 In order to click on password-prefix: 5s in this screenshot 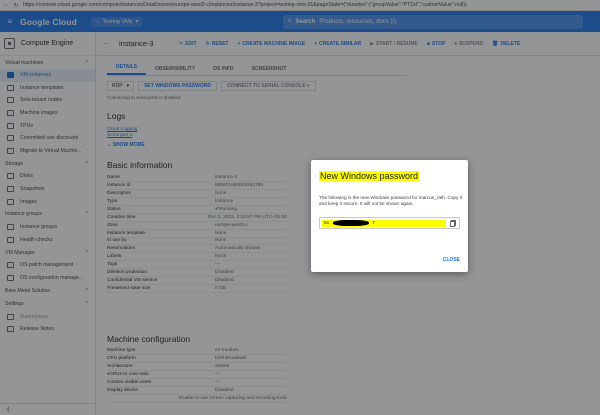, I will do `click(326, 222)`.